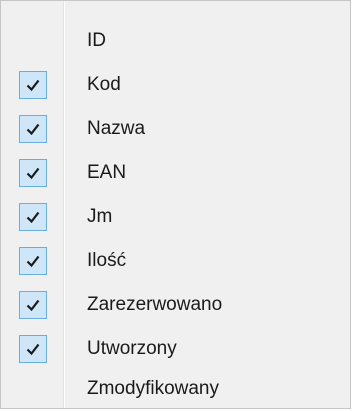  Describe the element at coordinates (116, 128) in the screenshot. I see `menu-item-label: Nazwa` at that location.